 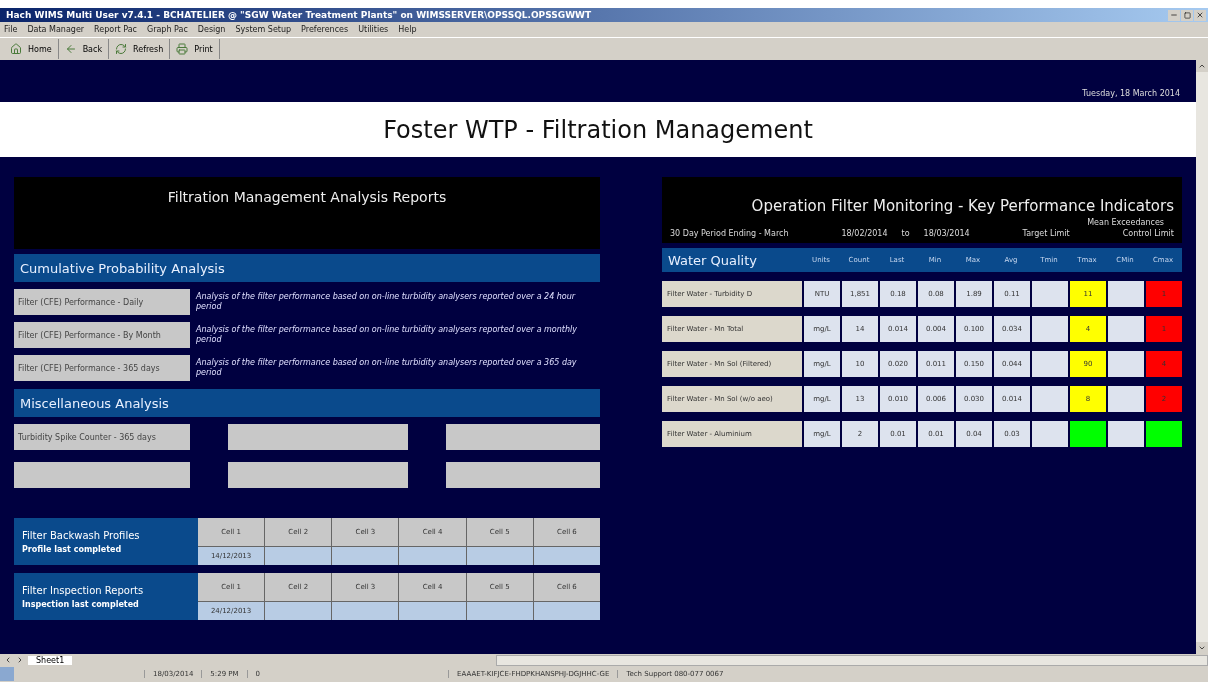 What do you see at coordinates (20, 660) in the screenshot?
I see `next-sheet-icon` at bounding box center [20, 660].